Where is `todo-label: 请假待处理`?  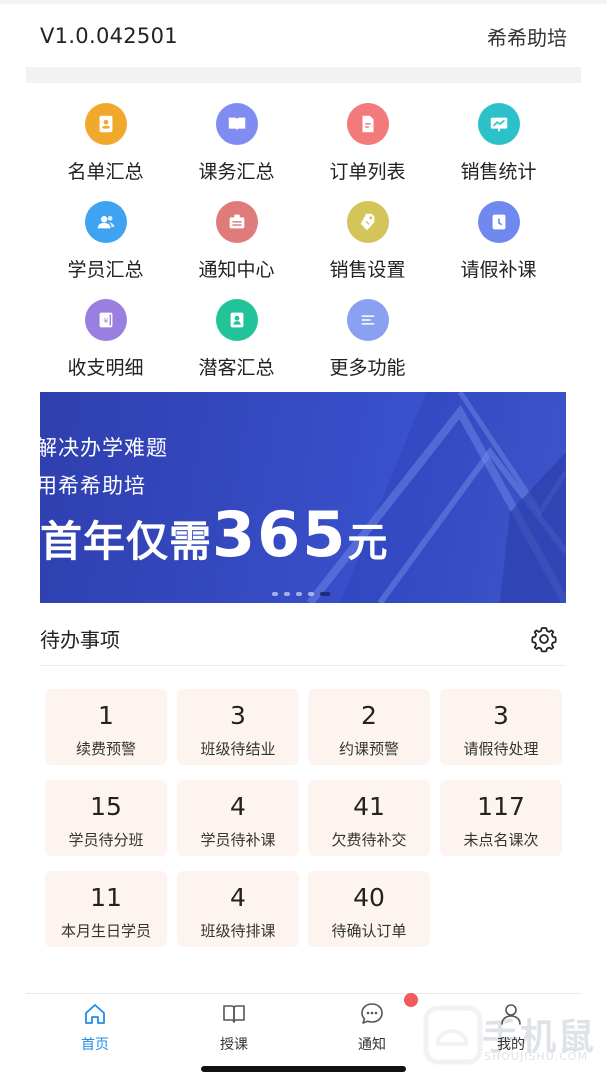 todo-label: 请假待处理 is located at coordinates (501, 749).